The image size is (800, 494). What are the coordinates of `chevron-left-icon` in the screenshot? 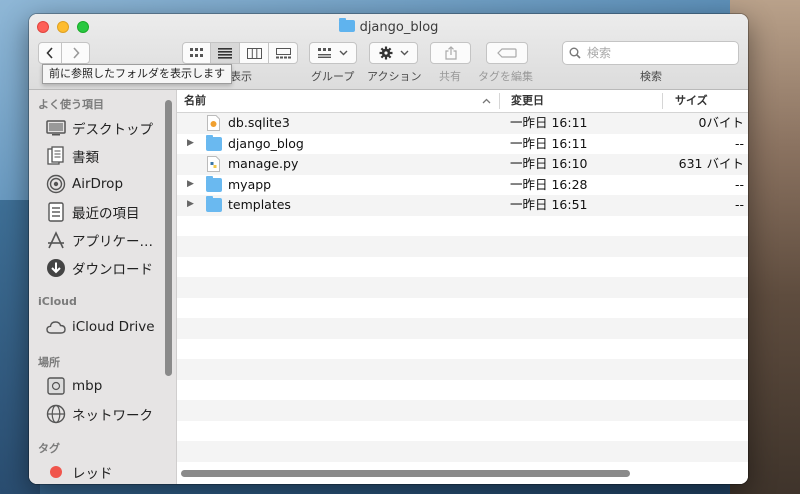 It's located at (49, 53).